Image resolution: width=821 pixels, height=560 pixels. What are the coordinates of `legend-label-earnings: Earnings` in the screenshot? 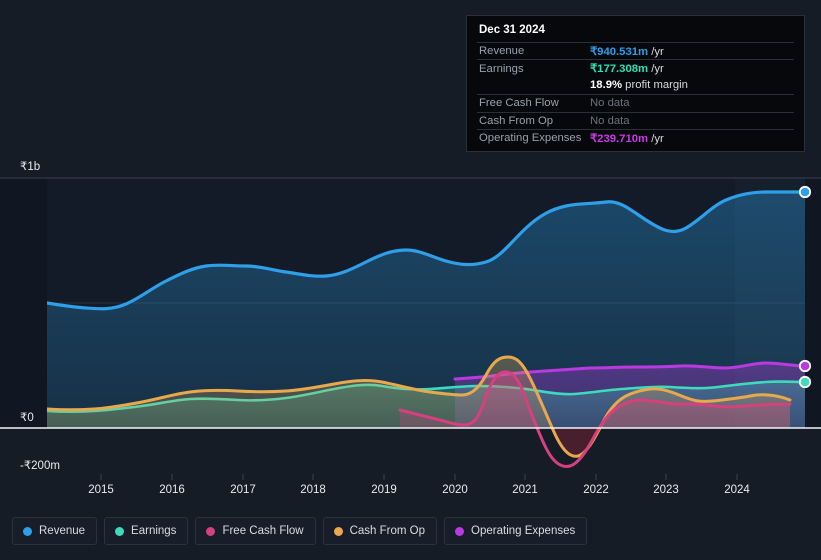 It's located at (154, 531).